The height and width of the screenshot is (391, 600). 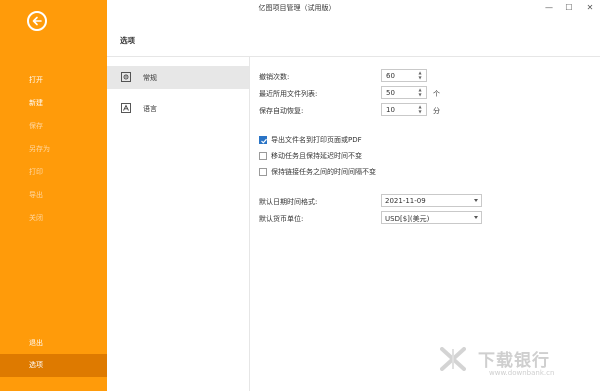 I want to click on move-task-checkbox, so click(x=263, y=156).